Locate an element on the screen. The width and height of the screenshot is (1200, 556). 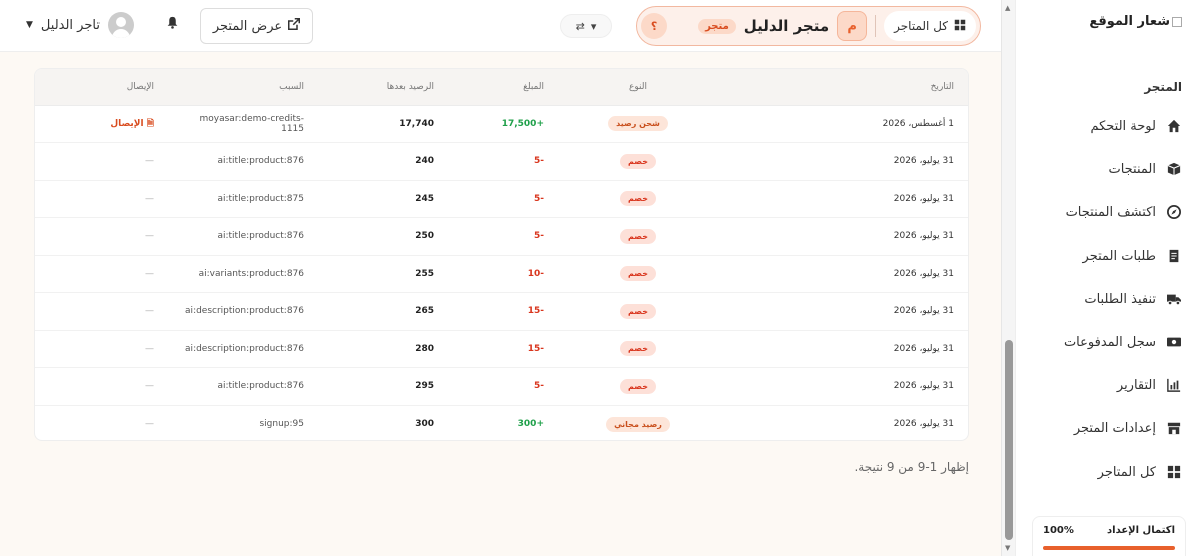
caret-down-icon: ▼ is located at coordinates (29, 25).